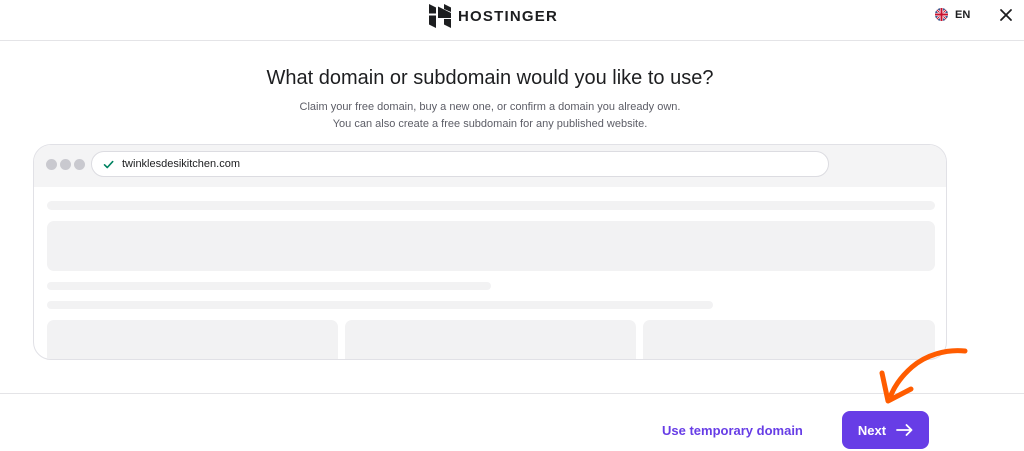  What do you see at coordinates (460, 164) in the screenshot?
I see `address-bar: twinklesdesikitchen.com` at bounding box center [460, 164].